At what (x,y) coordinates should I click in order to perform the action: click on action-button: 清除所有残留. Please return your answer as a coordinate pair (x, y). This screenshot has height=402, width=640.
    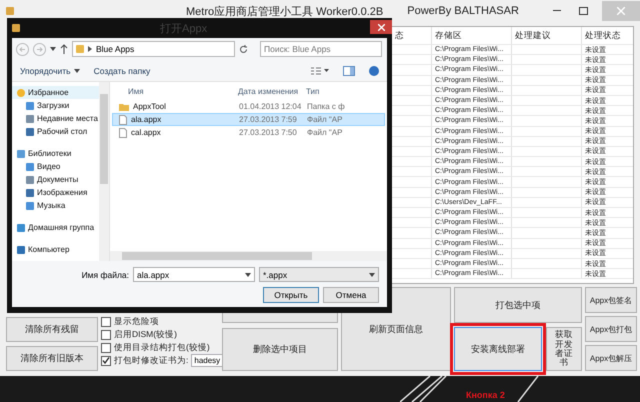
    Looking at the image, I should click on (52, 329).